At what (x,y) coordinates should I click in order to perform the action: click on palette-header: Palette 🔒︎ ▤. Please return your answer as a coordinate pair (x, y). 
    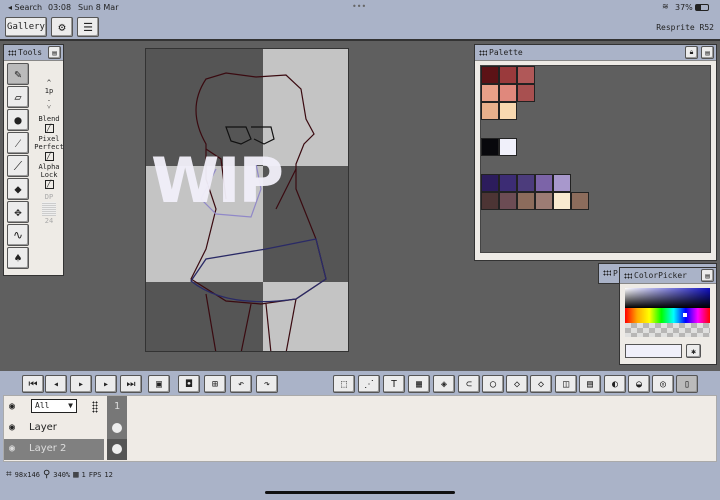
    Looking at the image, I should click on (595, 53).